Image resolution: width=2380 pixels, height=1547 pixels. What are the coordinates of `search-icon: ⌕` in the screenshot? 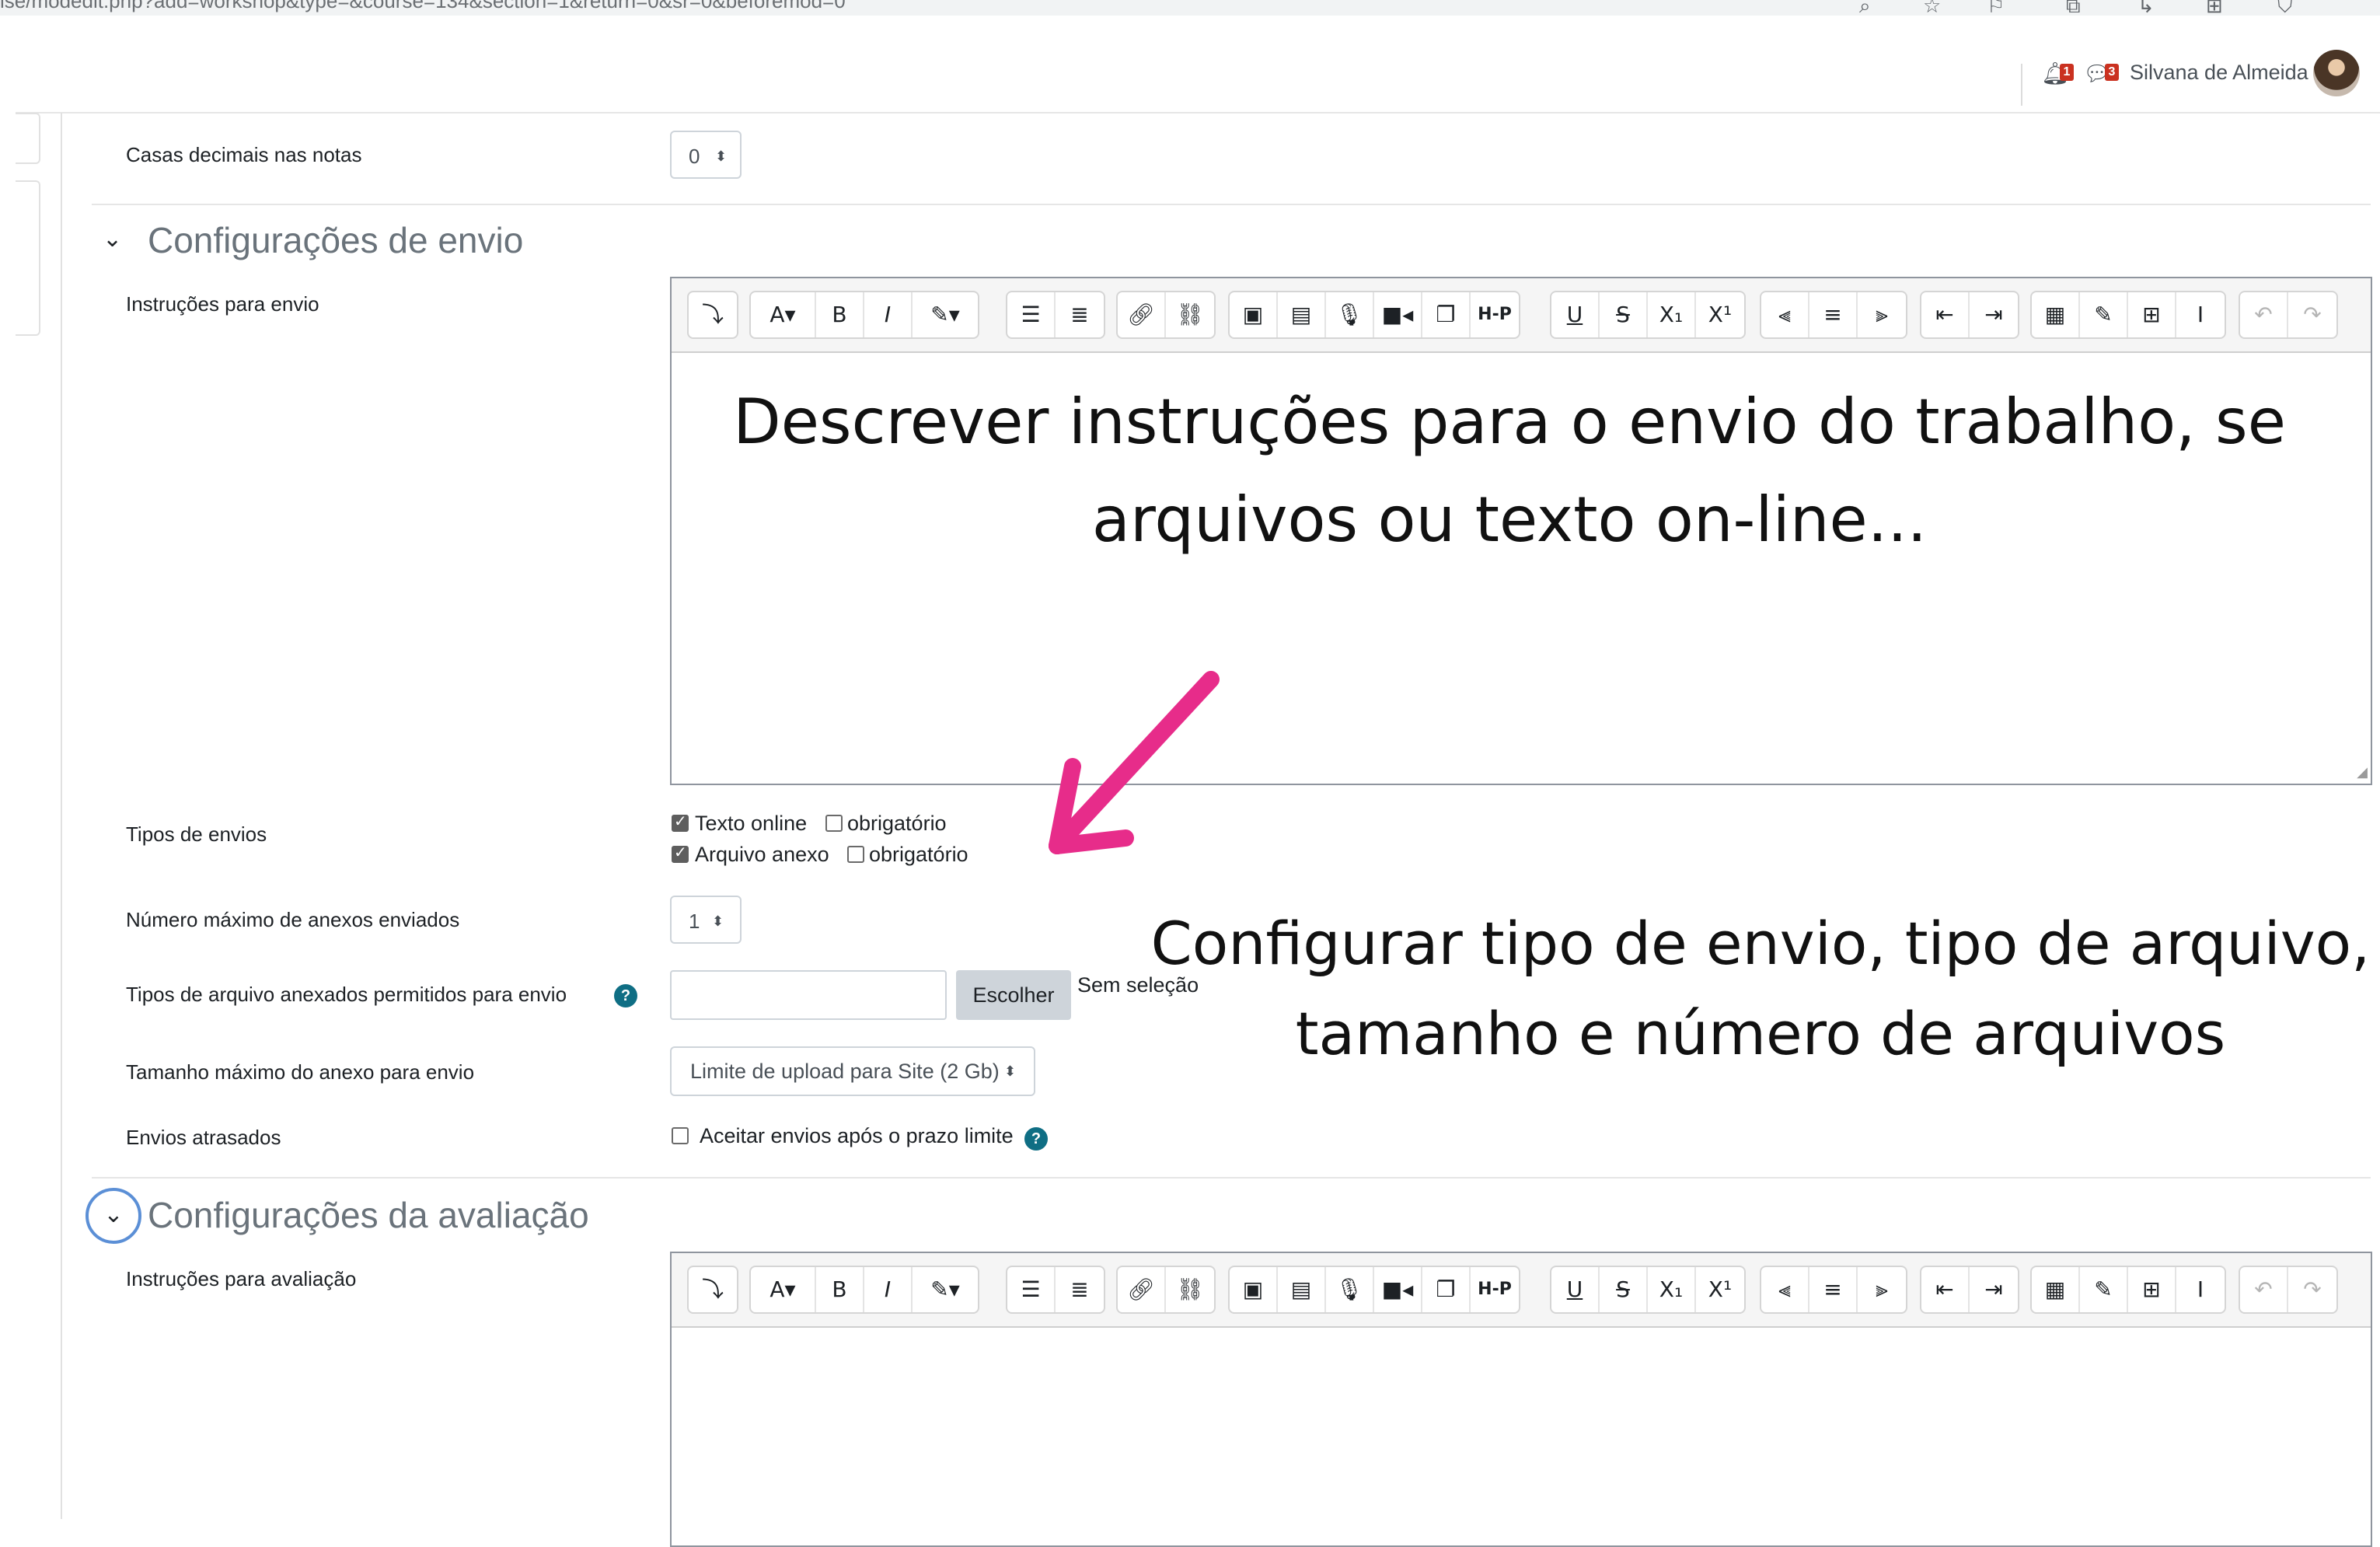 It's located at (1865, 8).